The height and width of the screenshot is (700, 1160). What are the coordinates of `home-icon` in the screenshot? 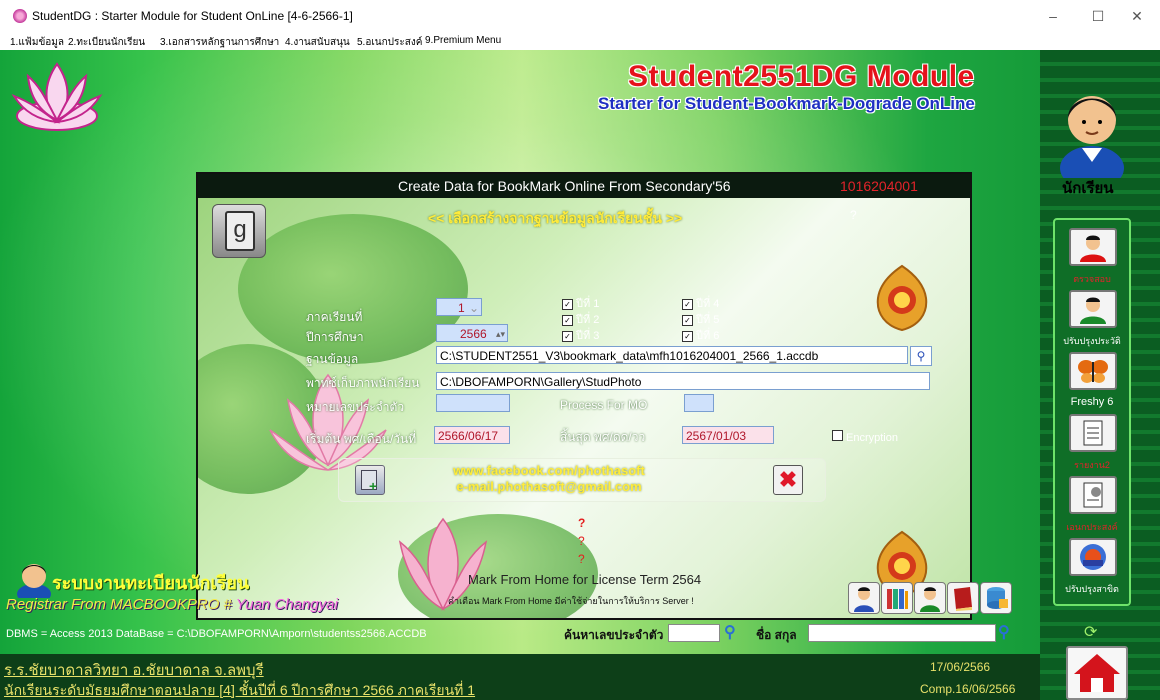 It's located at (1097, 673).